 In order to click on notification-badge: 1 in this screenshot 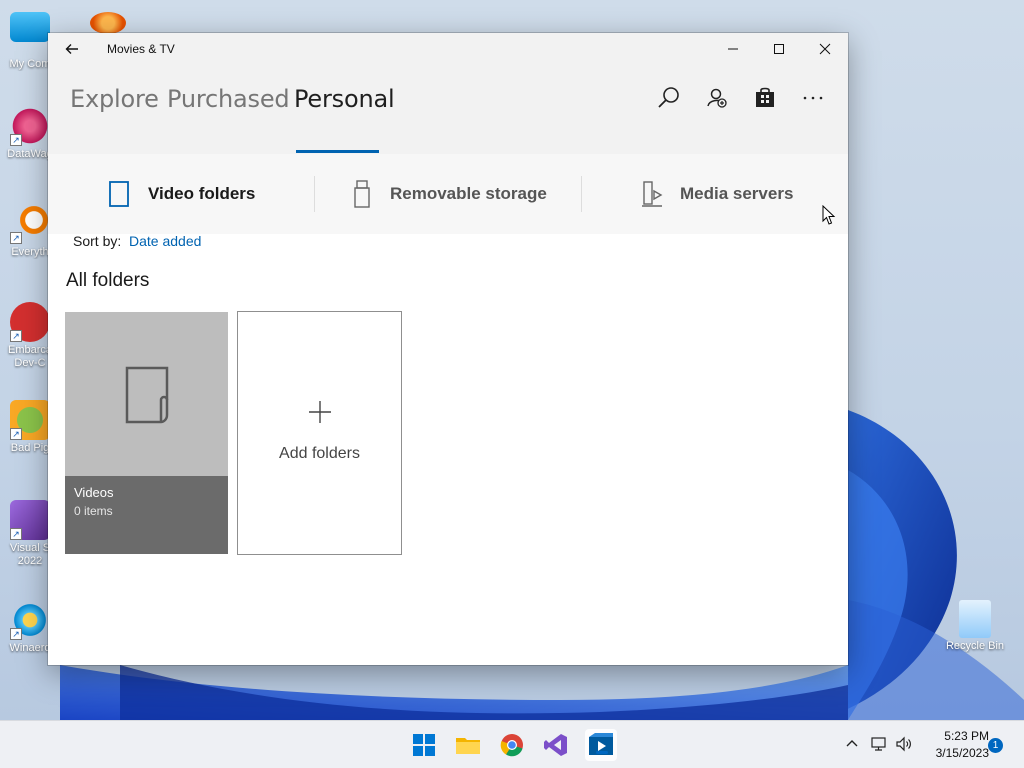, I will do `click(995, 745)`.